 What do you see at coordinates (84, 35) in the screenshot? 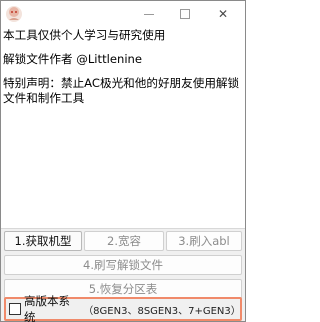
I see `log-line: 本工具仅供个人学习与研究使用` at bounding box center [84, 35].